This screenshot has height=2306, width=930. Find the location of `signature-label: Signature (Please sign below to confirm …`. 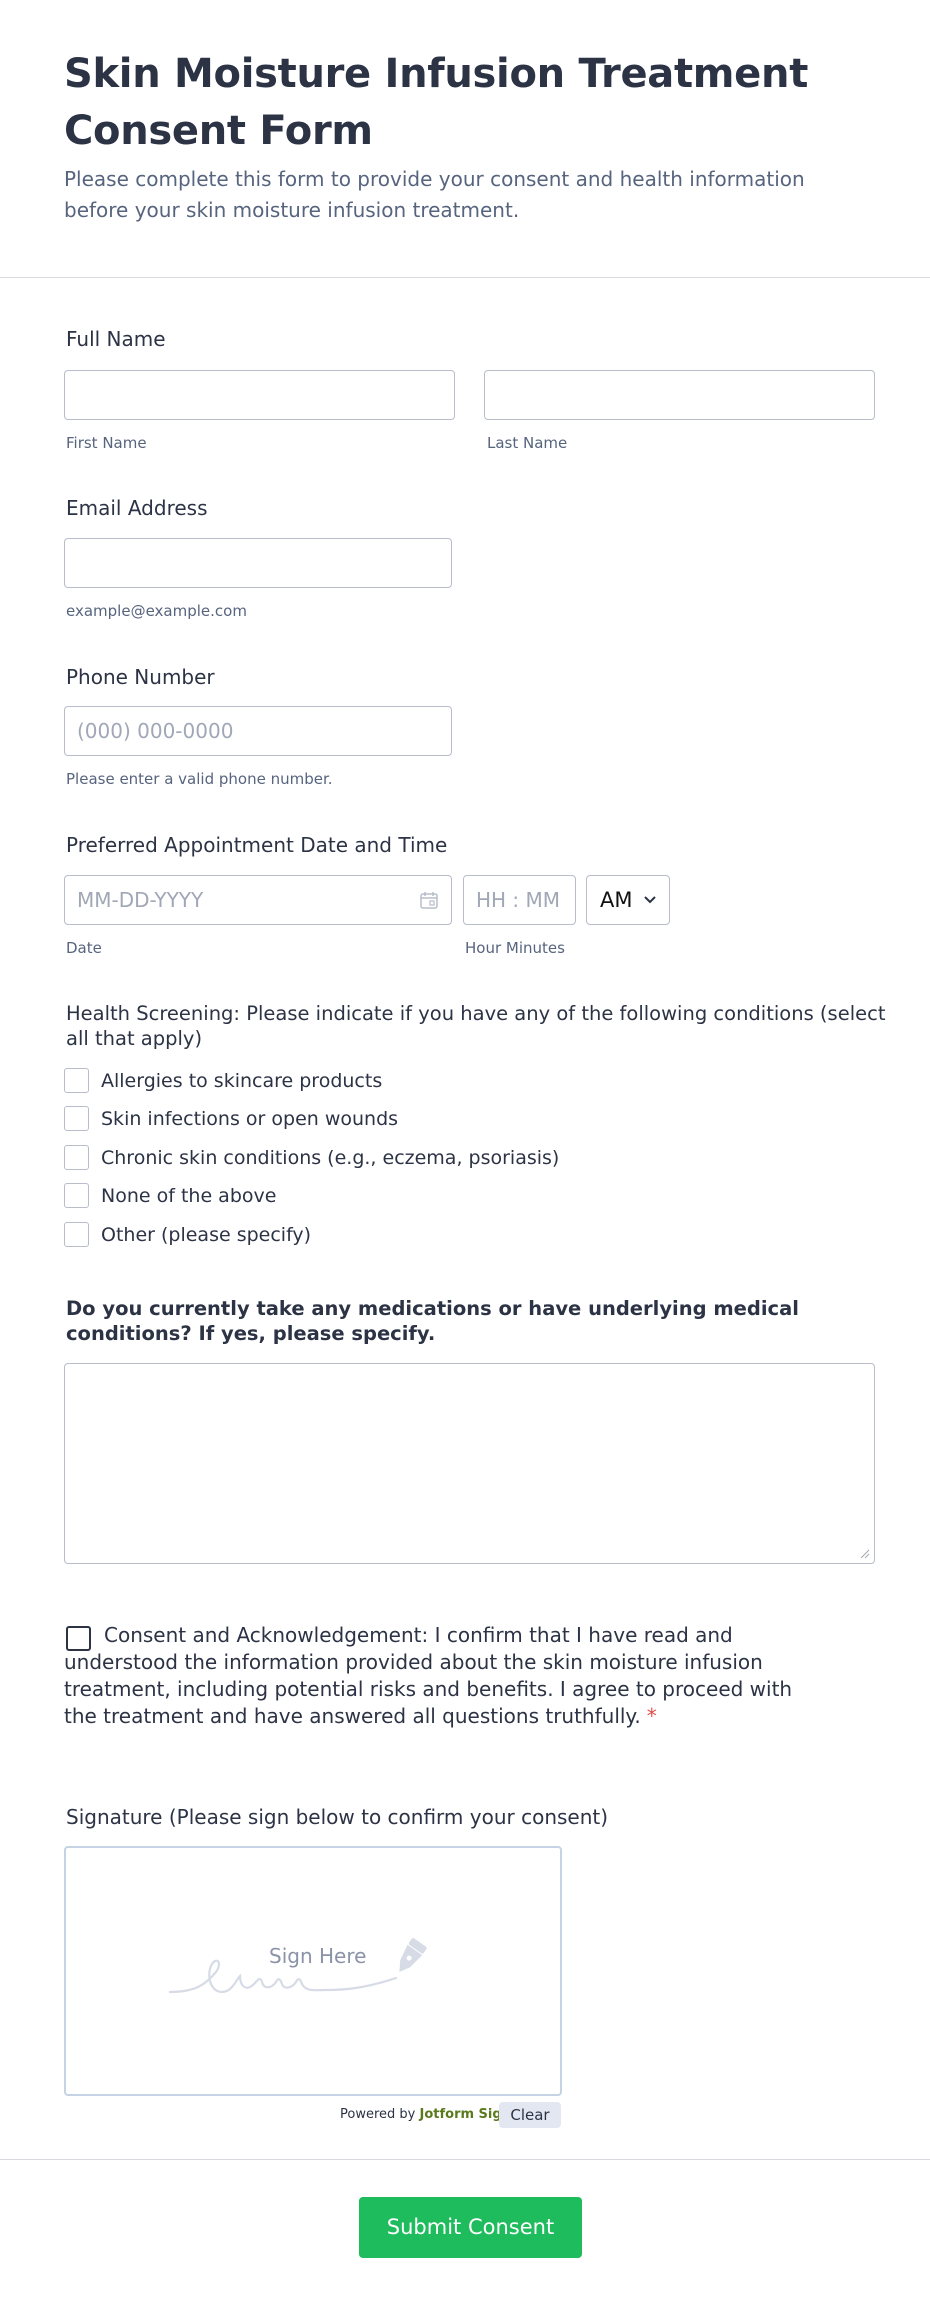

signature-label: Signature (Please sign below to confirm … is located at coordinates (337, 1817).